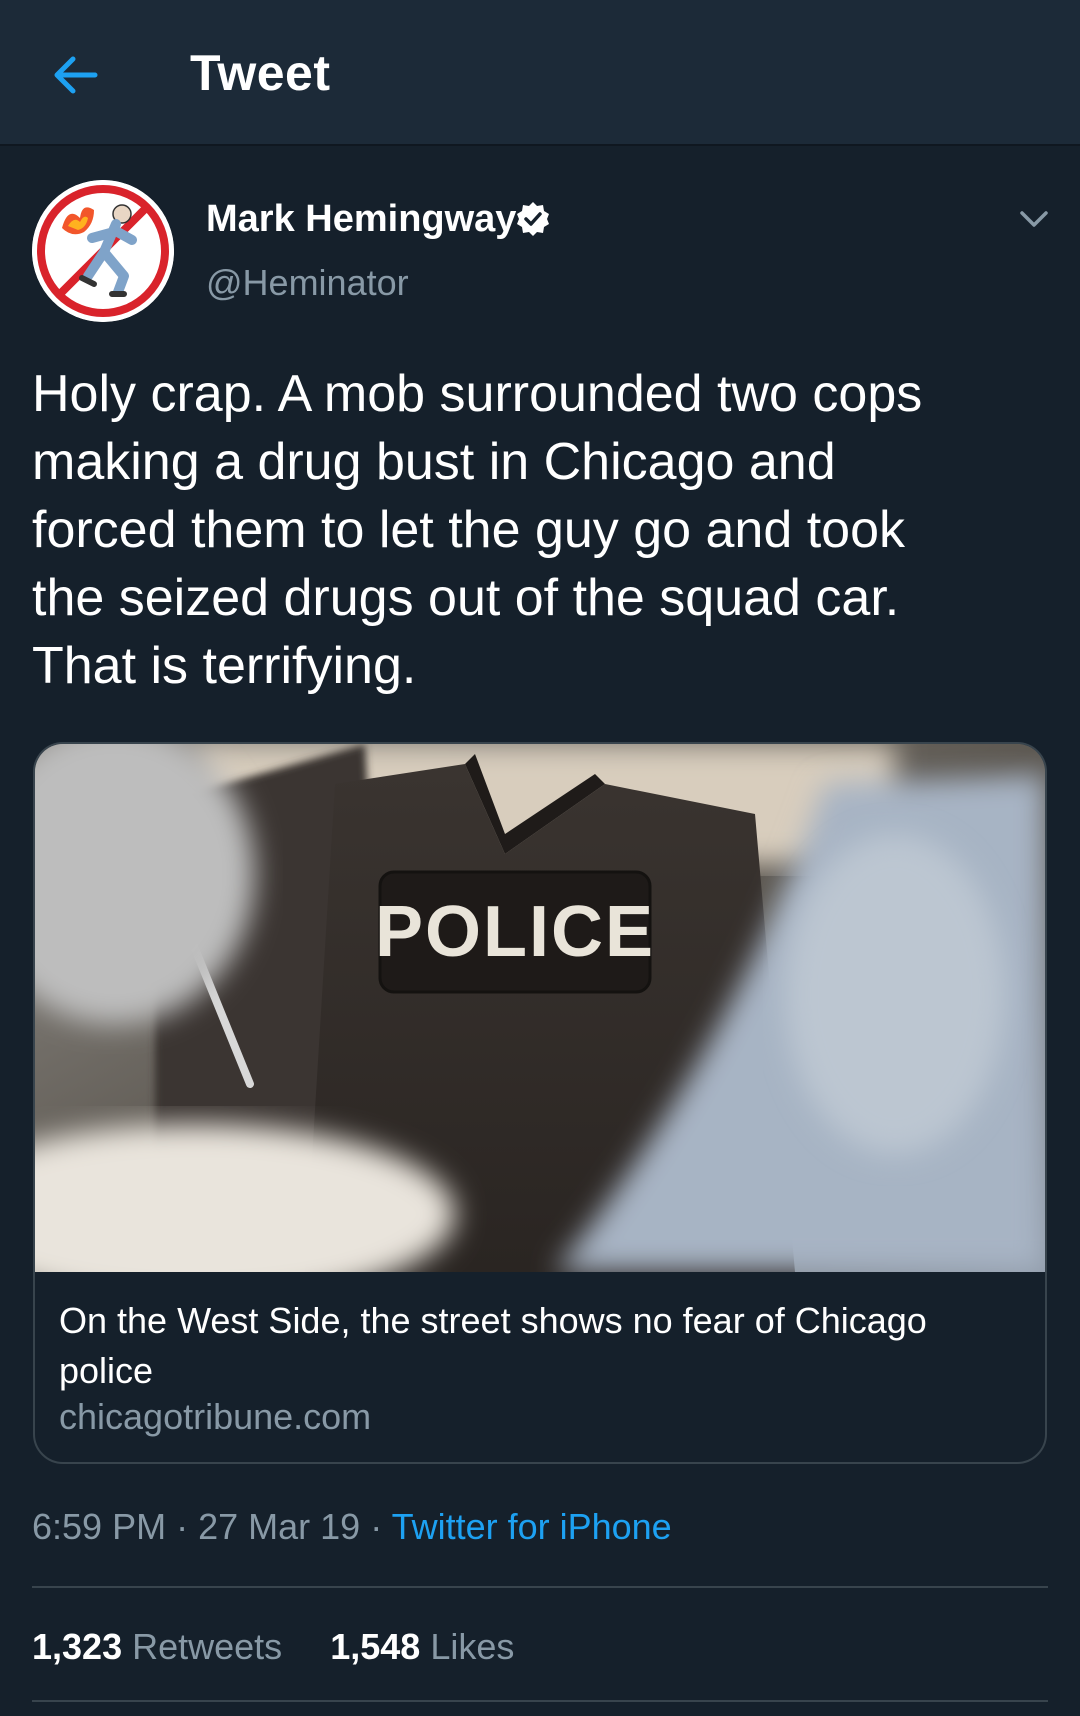  What do you see at coordinates (375, 1646) in the screenshot?
I see `likes-count: 1,548` at bounding box center [375, 1646].